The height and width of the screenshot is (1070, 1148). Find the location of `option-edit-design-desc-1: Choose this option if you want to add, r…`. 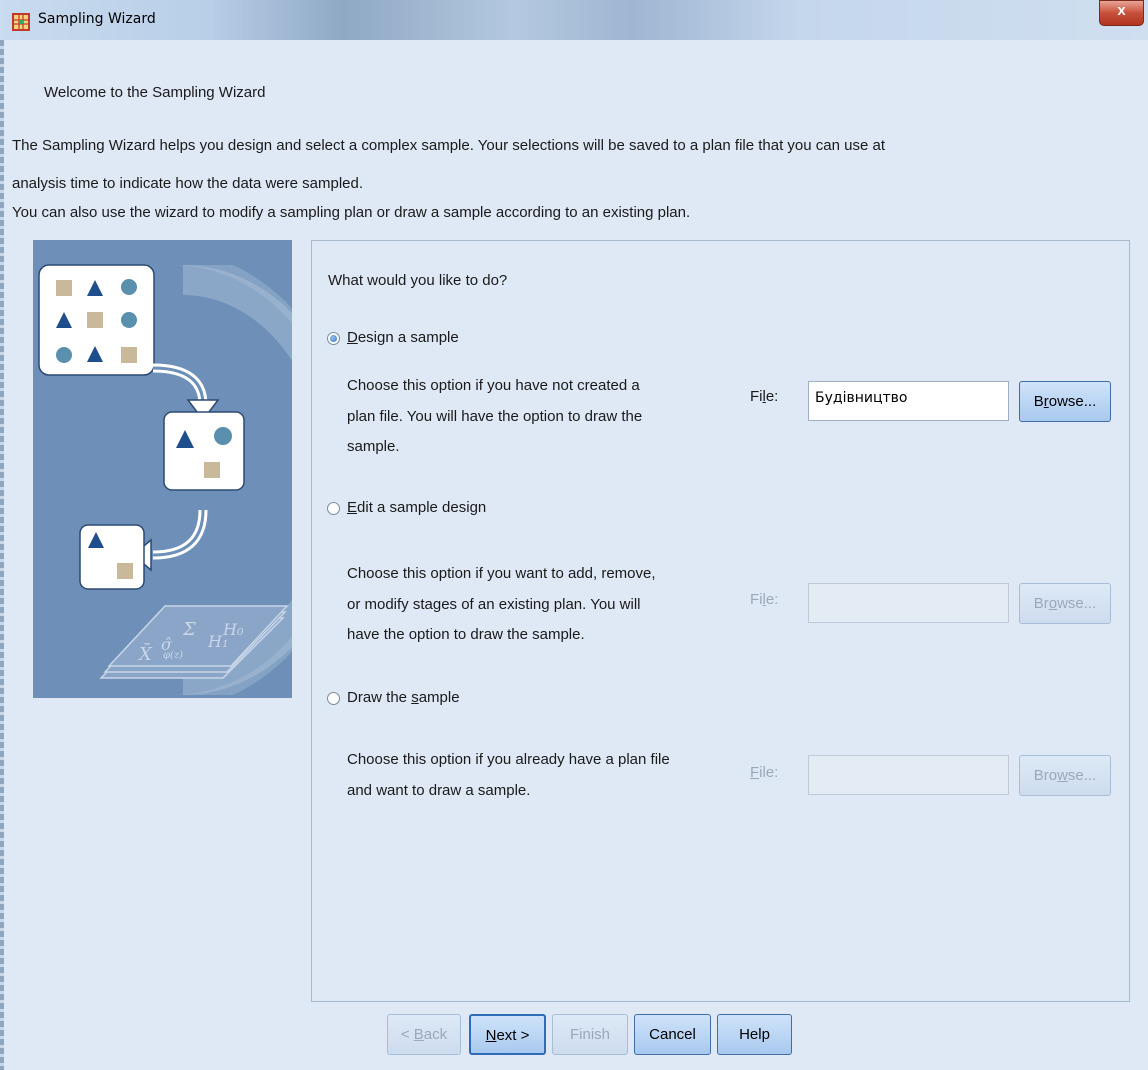

option-edit-design-desc-1: Choose this option if you want to add, r… is located at coordinates (501, 573).